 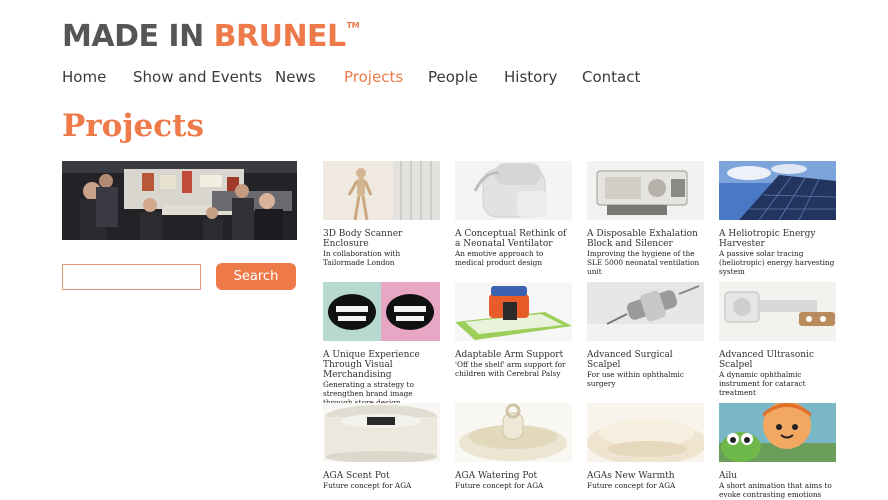 I want to click on page-title: Projects, so click(x=133, y=126).